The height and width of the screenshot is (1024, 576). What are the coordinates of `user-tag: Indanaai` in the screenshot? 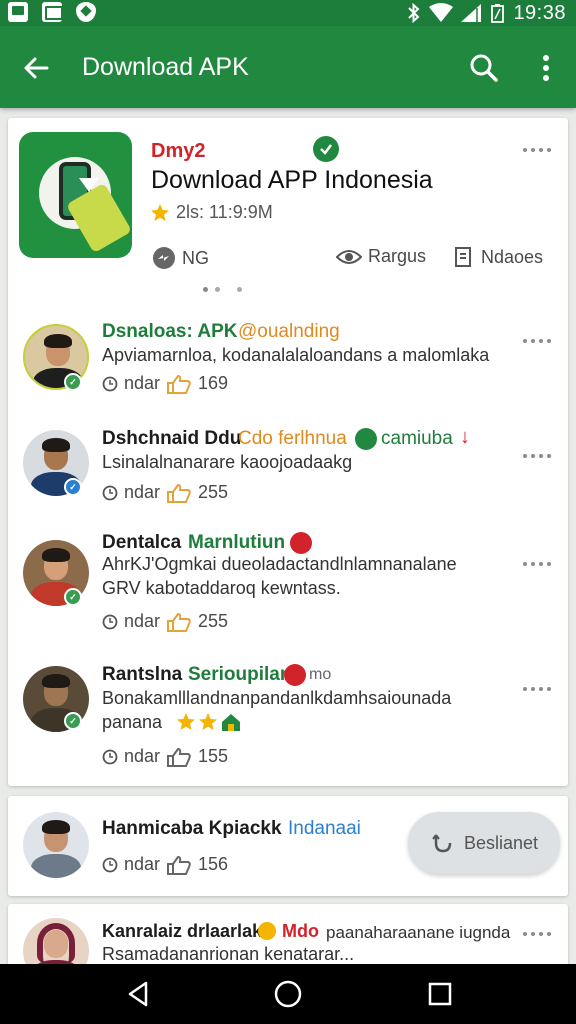 It's located at (324, 829).